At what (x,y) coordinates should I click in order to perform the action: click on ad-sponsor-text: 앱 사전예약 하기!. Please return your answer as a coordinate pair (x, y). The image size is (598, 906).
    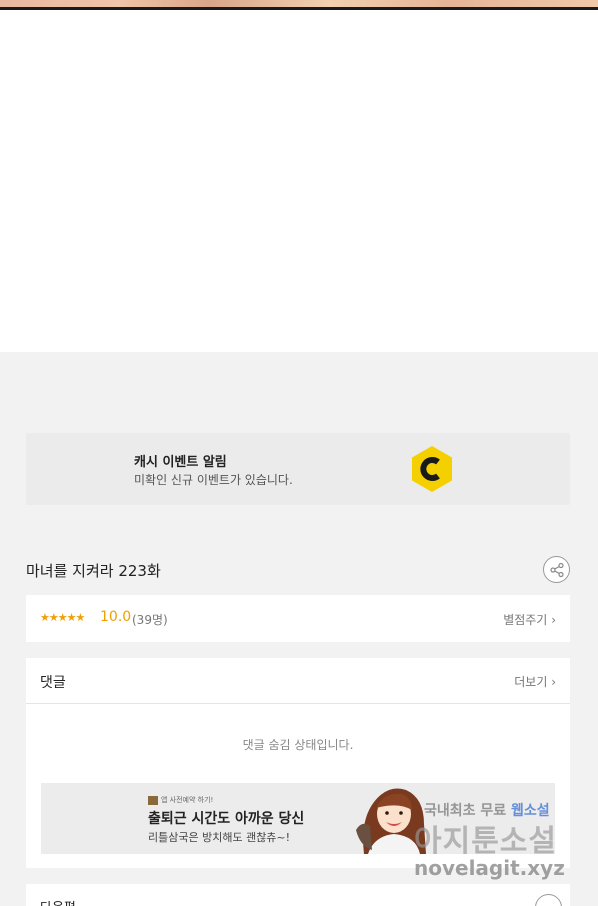
    Looking at the image, I should click on (187, 800).